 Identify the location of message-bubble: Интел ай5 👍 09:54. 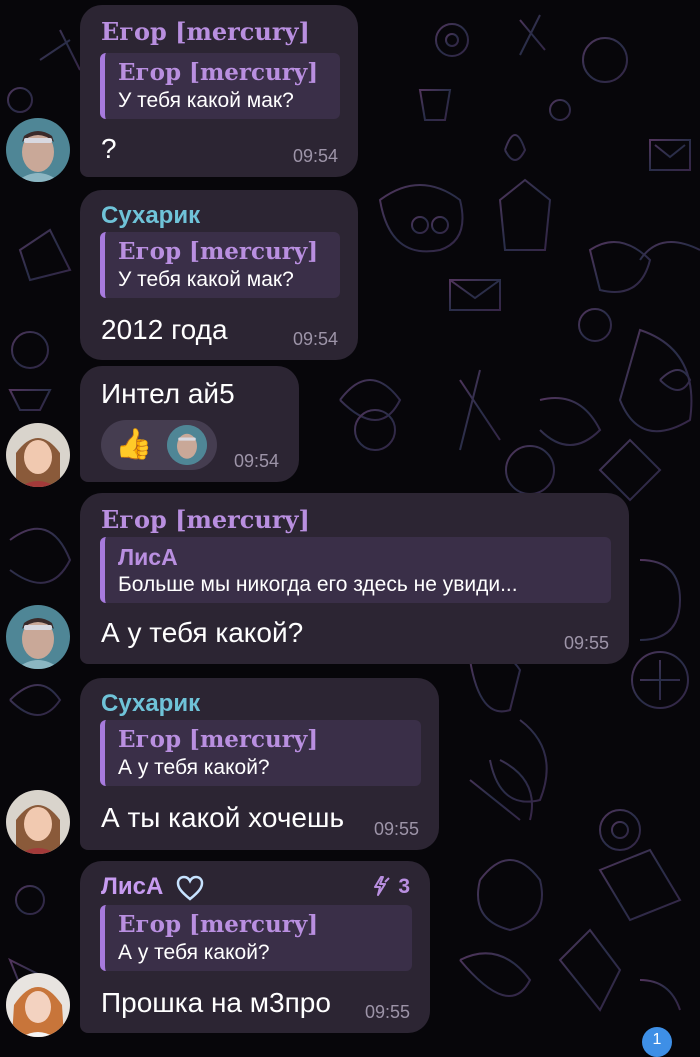
(189, 424).